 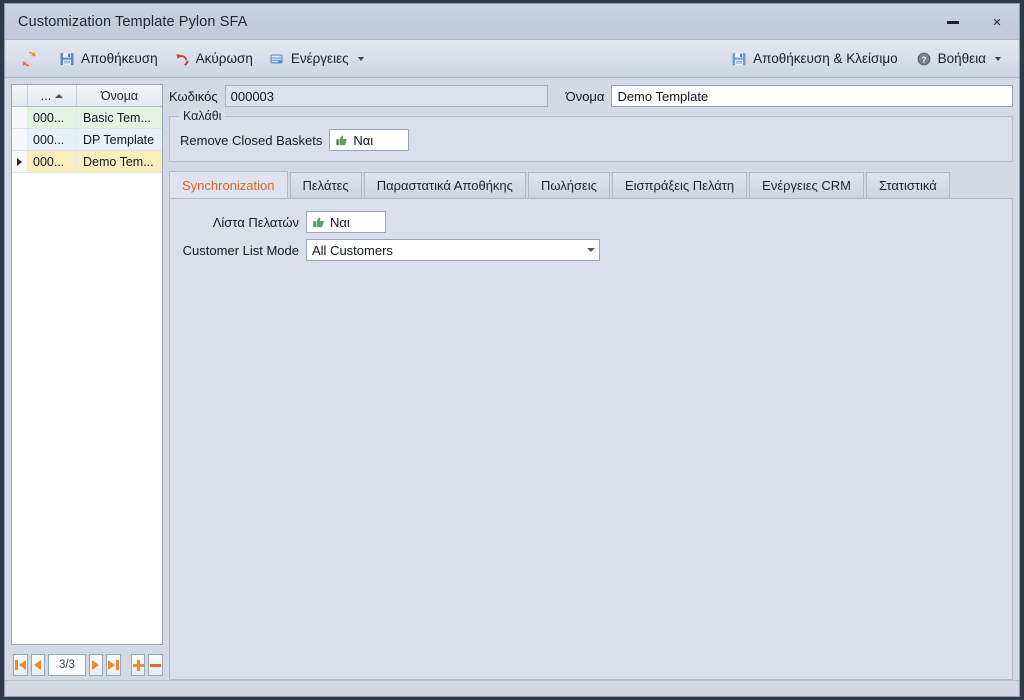 I want to click on tab-crm-actions: Ενέργειες CRM, so click(x=806, y=185).